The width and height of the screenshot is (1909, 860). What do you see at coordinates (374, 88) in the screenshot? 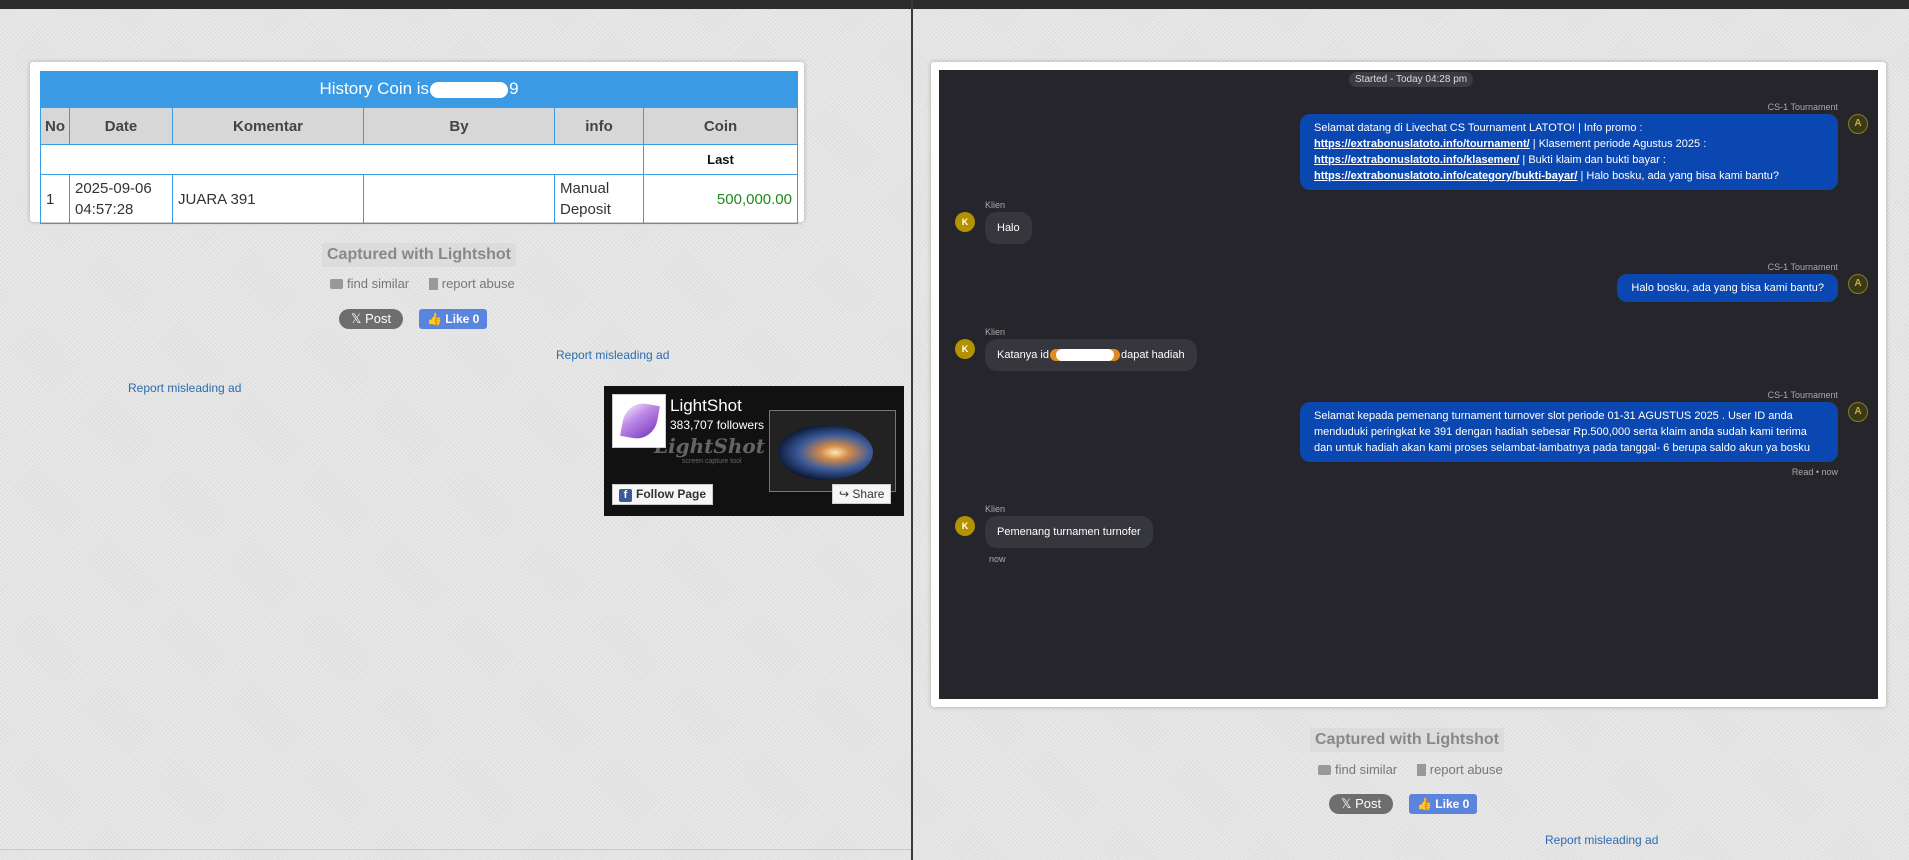
I see `history-title-prefix: History Coin is` at bounding box center [374, 88].